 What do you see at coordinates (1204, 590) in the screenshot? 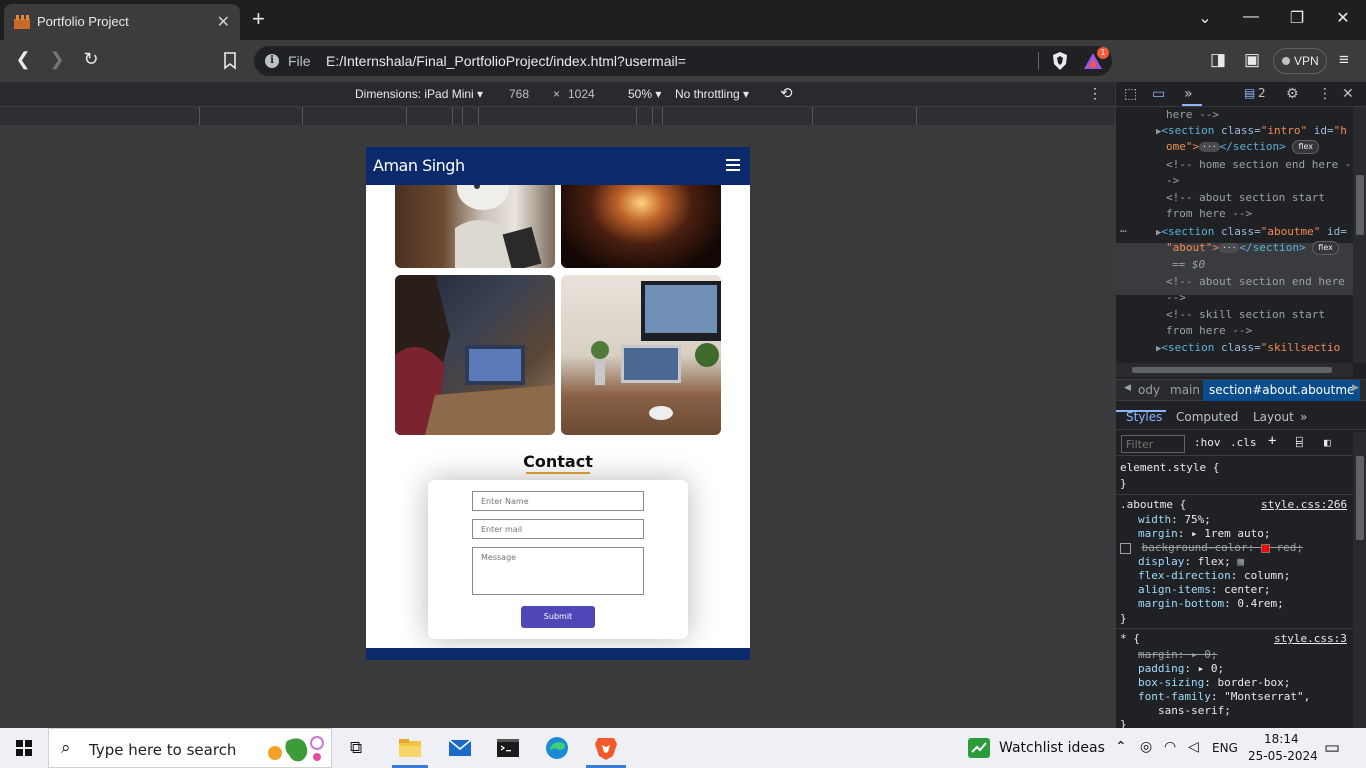
I see `style-property: align-items: center;` at bounding box center [1204, 590].